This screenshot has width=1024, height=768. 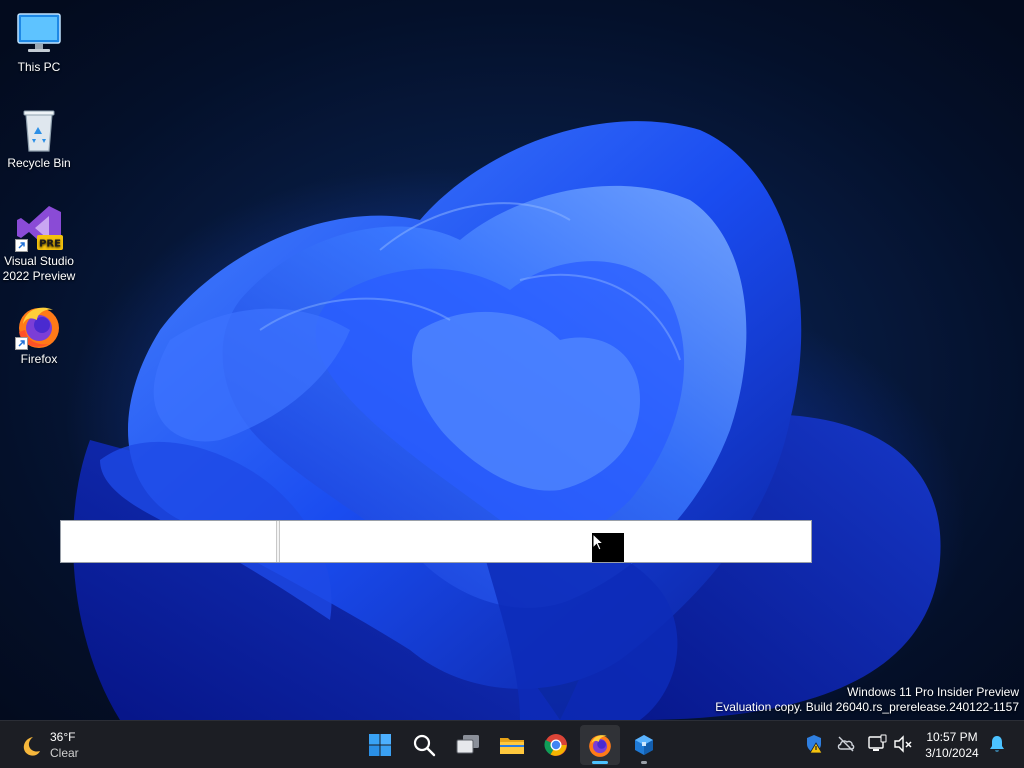 I want to click on task-view-icon, so click(x=467, y=744).